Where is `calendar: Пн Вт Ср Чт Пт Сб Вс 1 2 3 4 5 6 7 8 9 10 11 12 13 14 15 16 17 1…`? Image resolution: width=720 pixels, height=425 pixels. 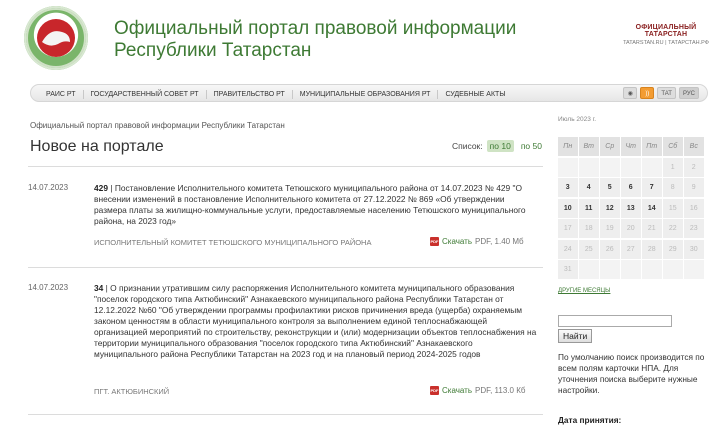 calendar: Пн Вт Ср Чт Пт Сб Вс 1 2 3 4 5 6 7 8 9 10 11 12 13 14 15 16 17 1… is located at coordinates (633, 208).